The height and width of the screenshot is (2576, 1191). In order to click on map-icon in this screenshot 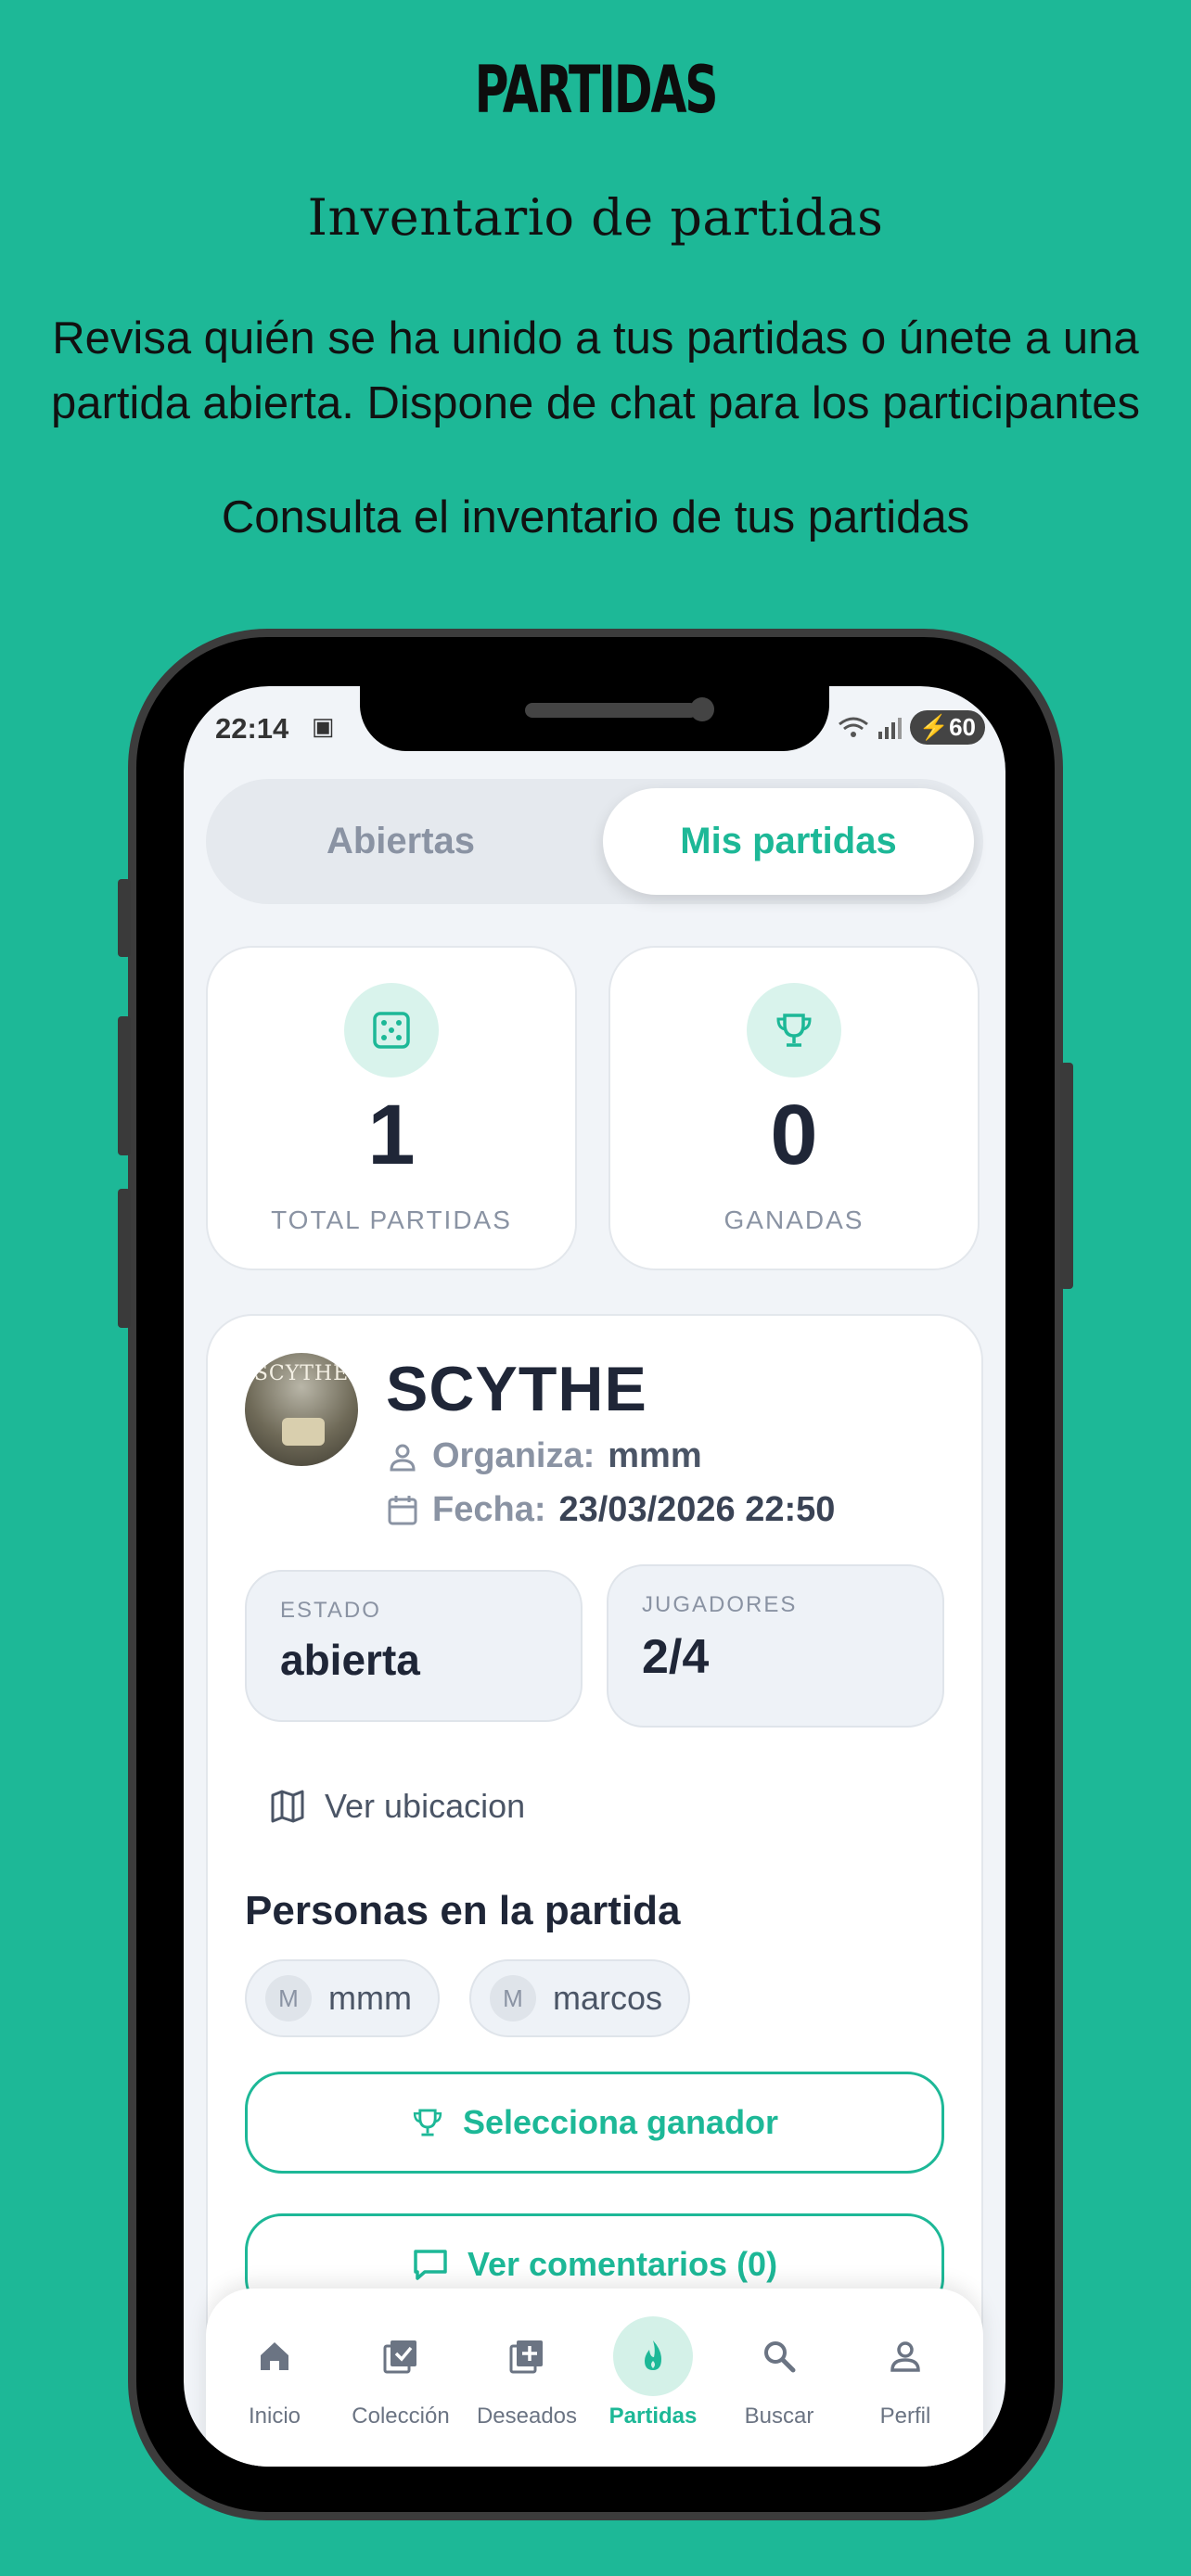, I will do `click(287, 1806)`.